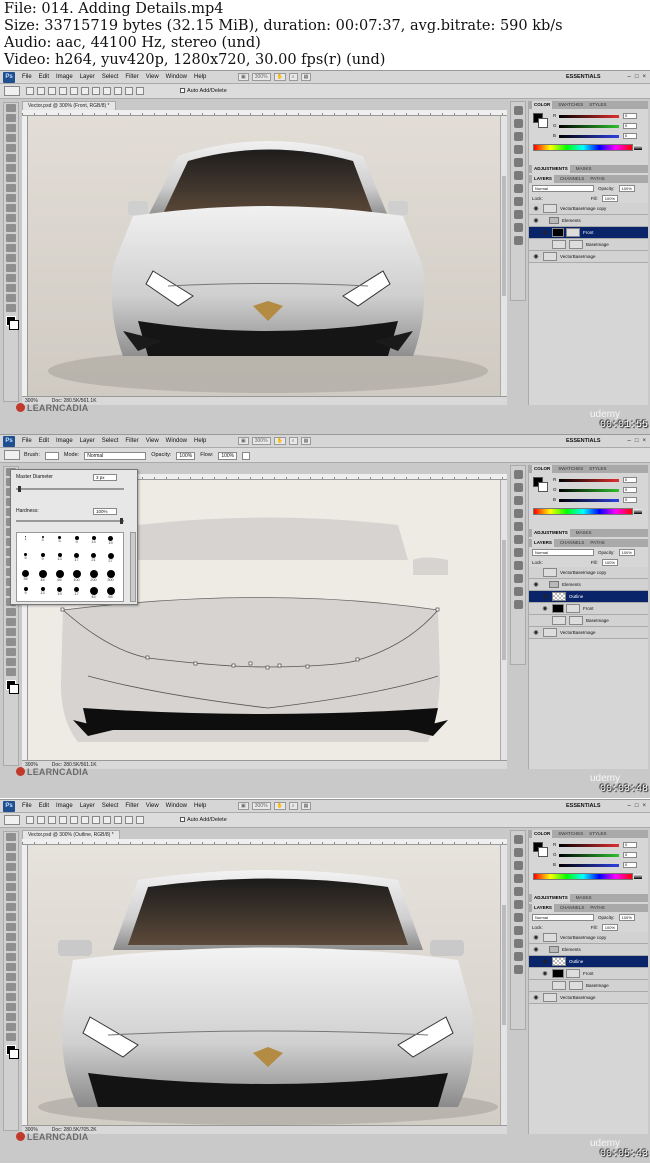 The width and height of the screenshot is (650, 1165). Describe the element at coordinates (51, 455) in the screenshot. I see `brush-picker-button` at that location.